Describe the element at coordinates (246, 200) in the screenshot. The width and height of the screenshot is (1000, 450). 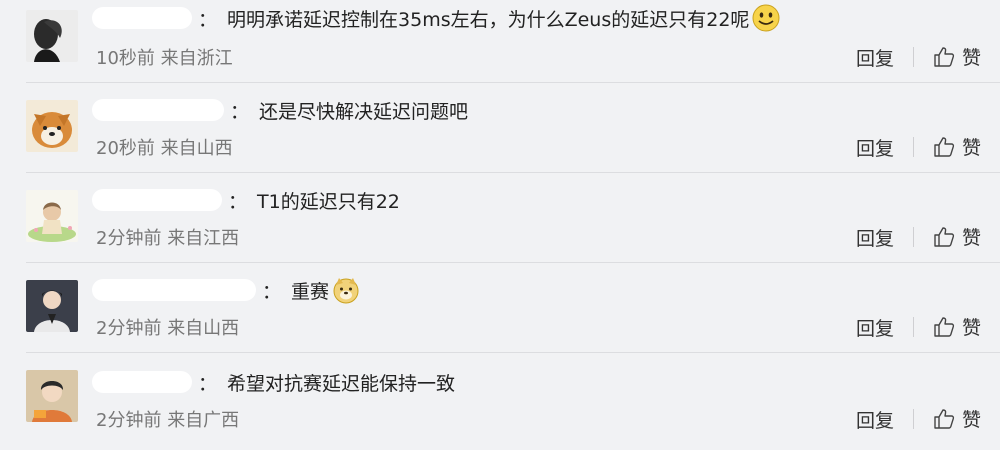
I see `comment-line: ： T1的延迟只有22` at that location.